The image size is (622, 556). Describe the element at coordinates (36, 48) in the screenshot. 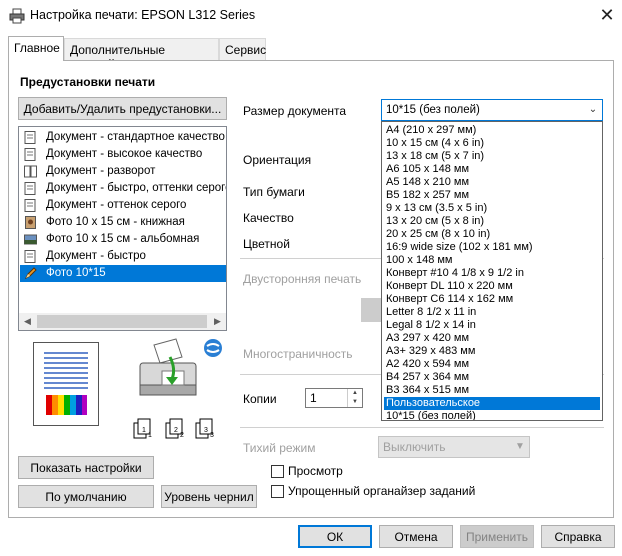

I see `tab-main: Главное` at that location.